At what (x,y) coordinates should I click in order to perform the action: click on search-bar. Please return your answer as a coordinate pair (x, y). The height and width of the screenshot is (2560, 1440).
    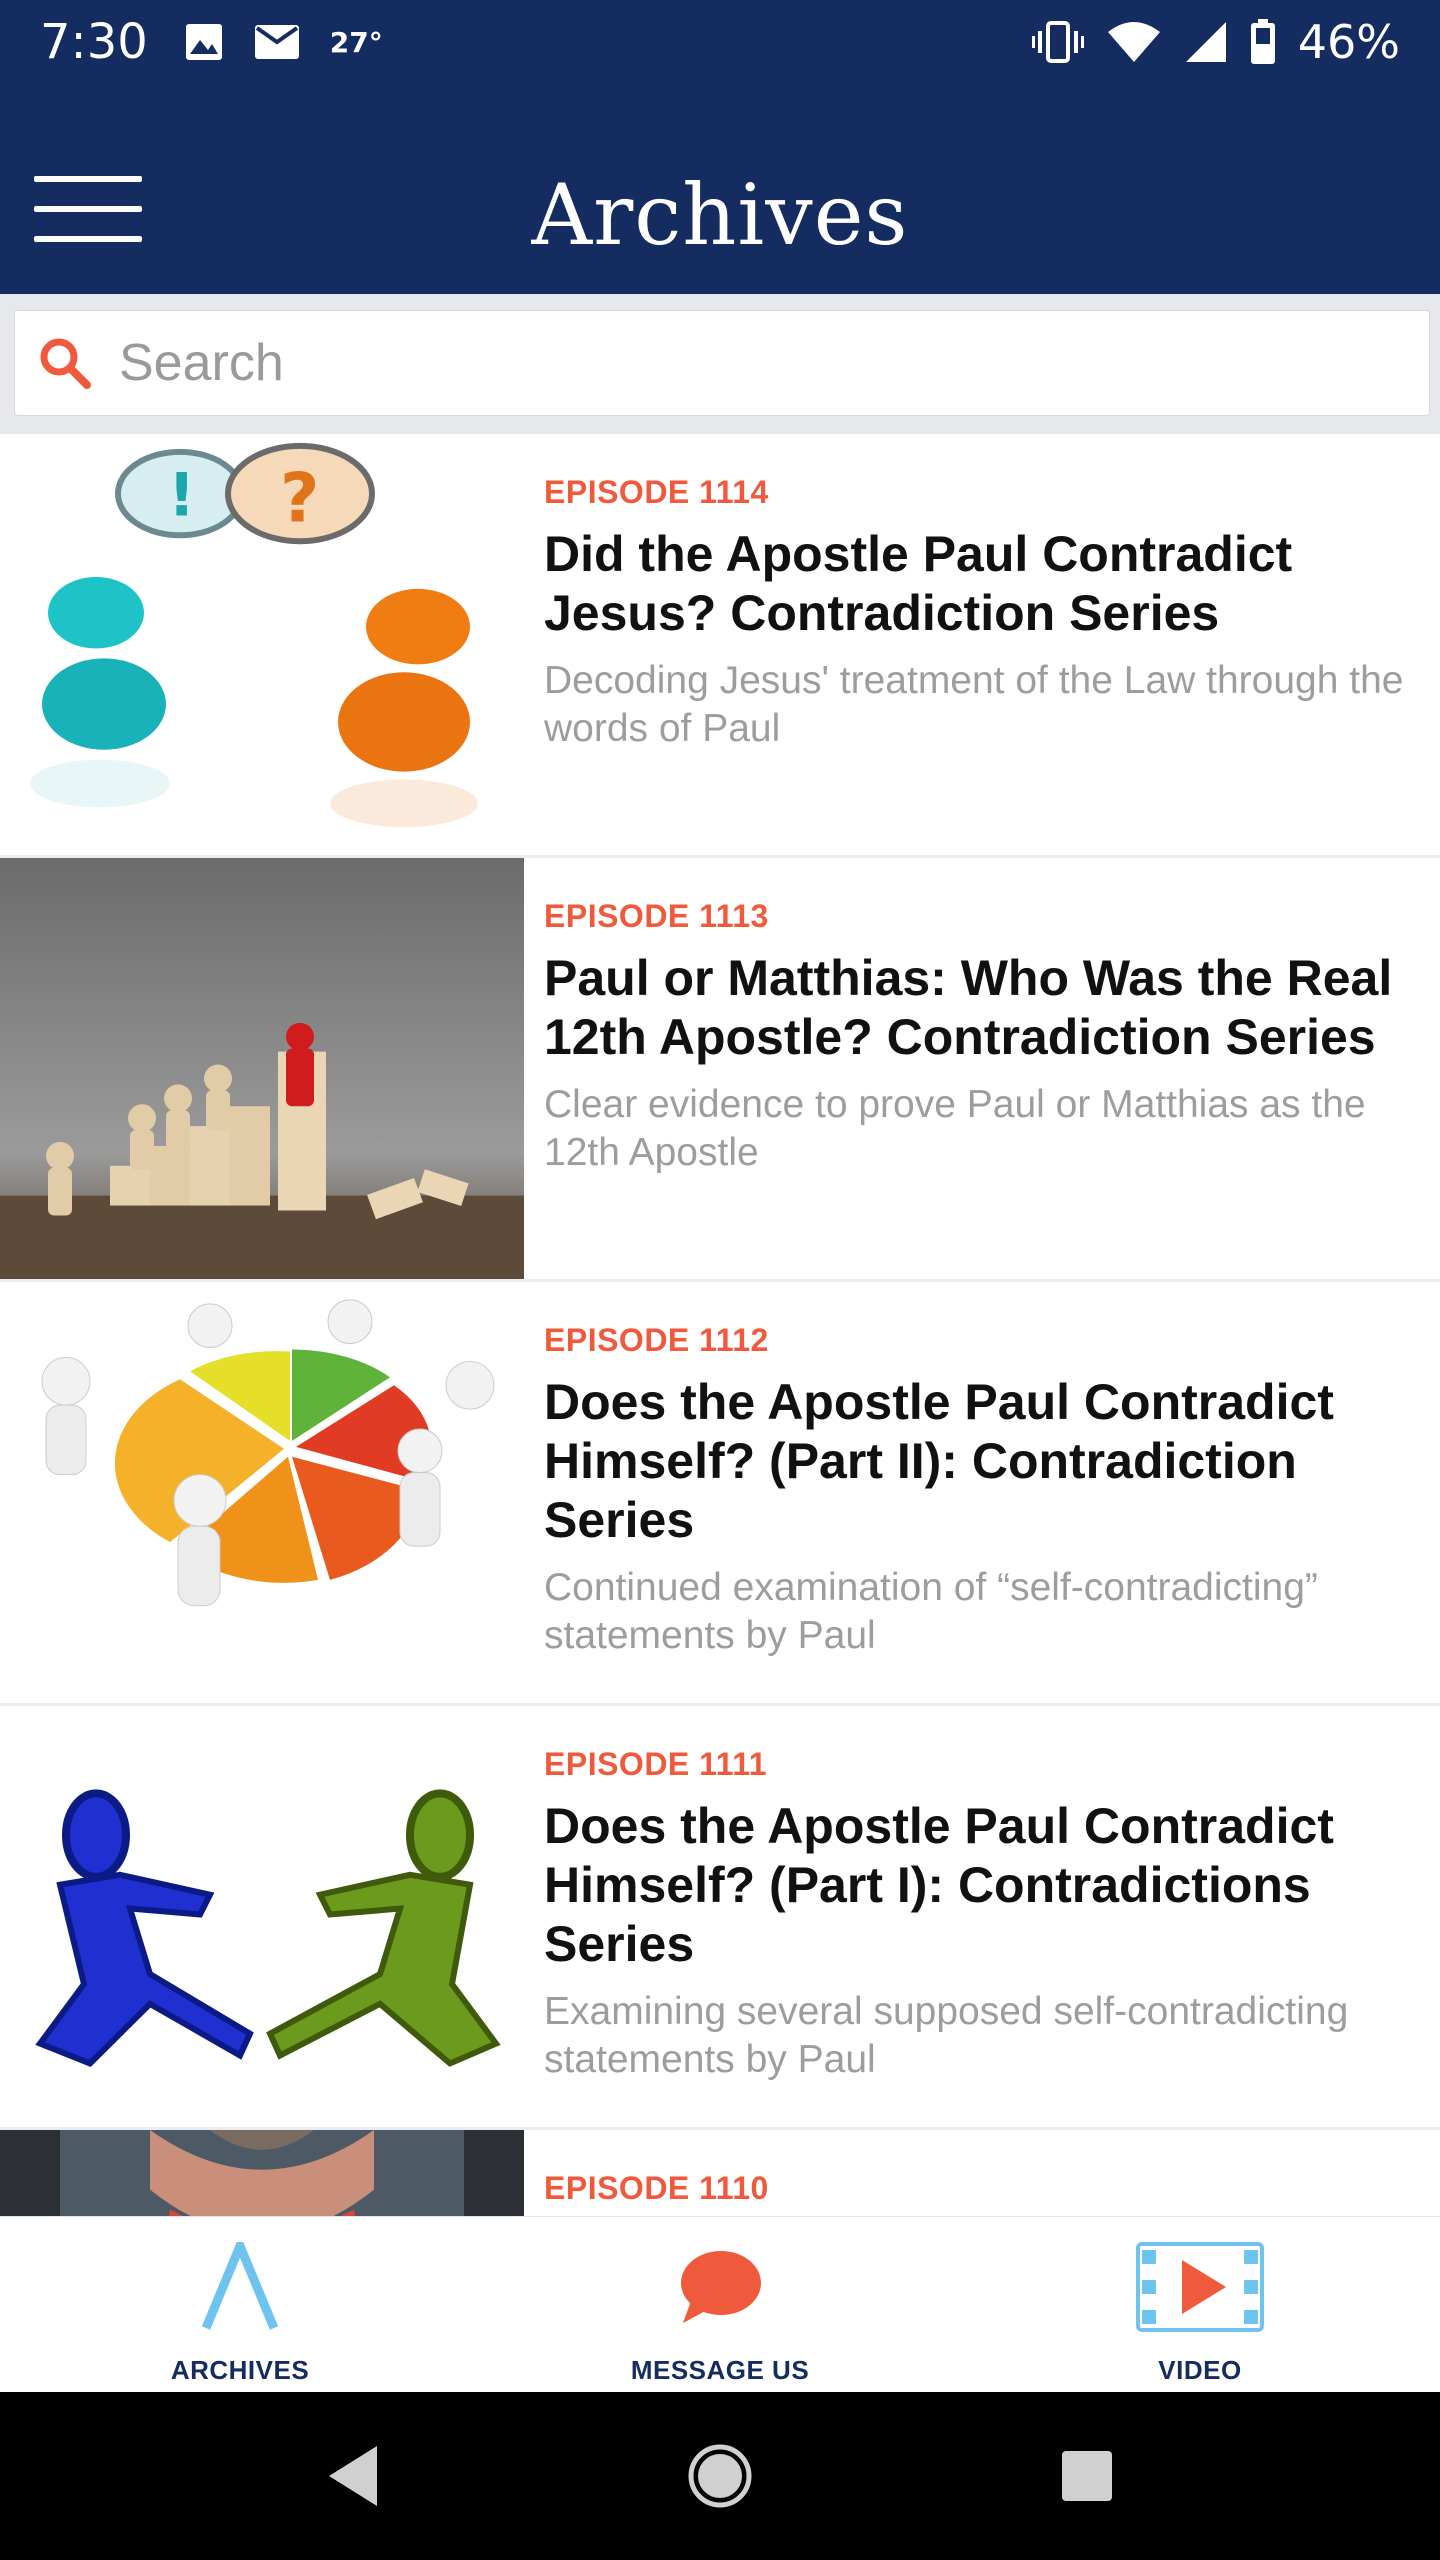
    Looking at the image, I should click on (720, 364).